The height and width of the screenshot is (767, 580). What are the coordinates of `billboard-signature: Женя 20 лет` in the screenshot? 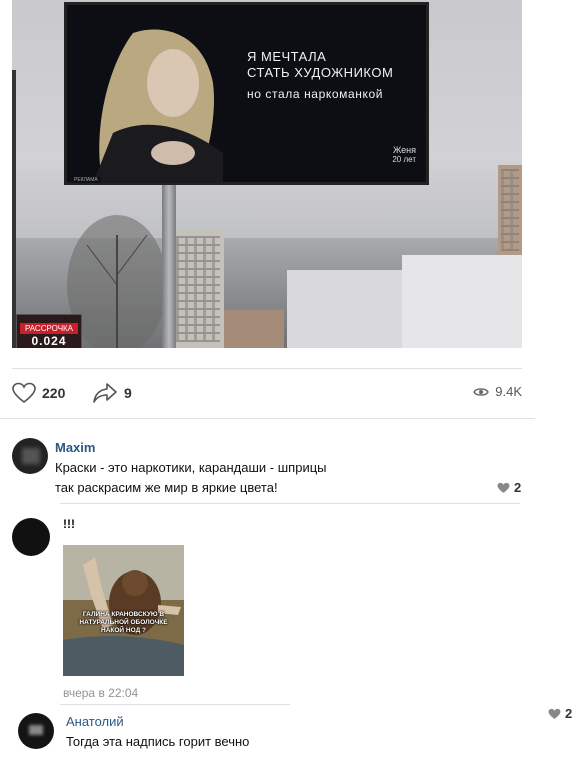 It's located at (404, 155).